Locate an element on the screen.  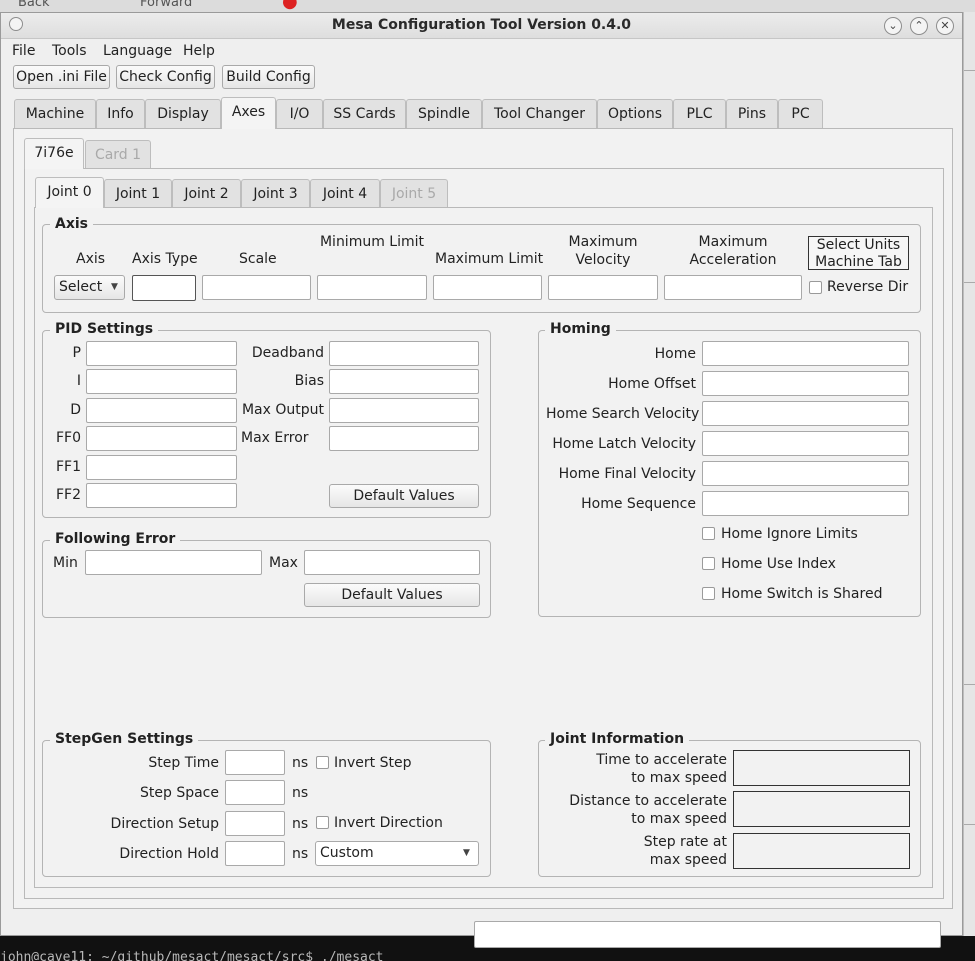
tab-info: Info is located at coordinates (120, 114).